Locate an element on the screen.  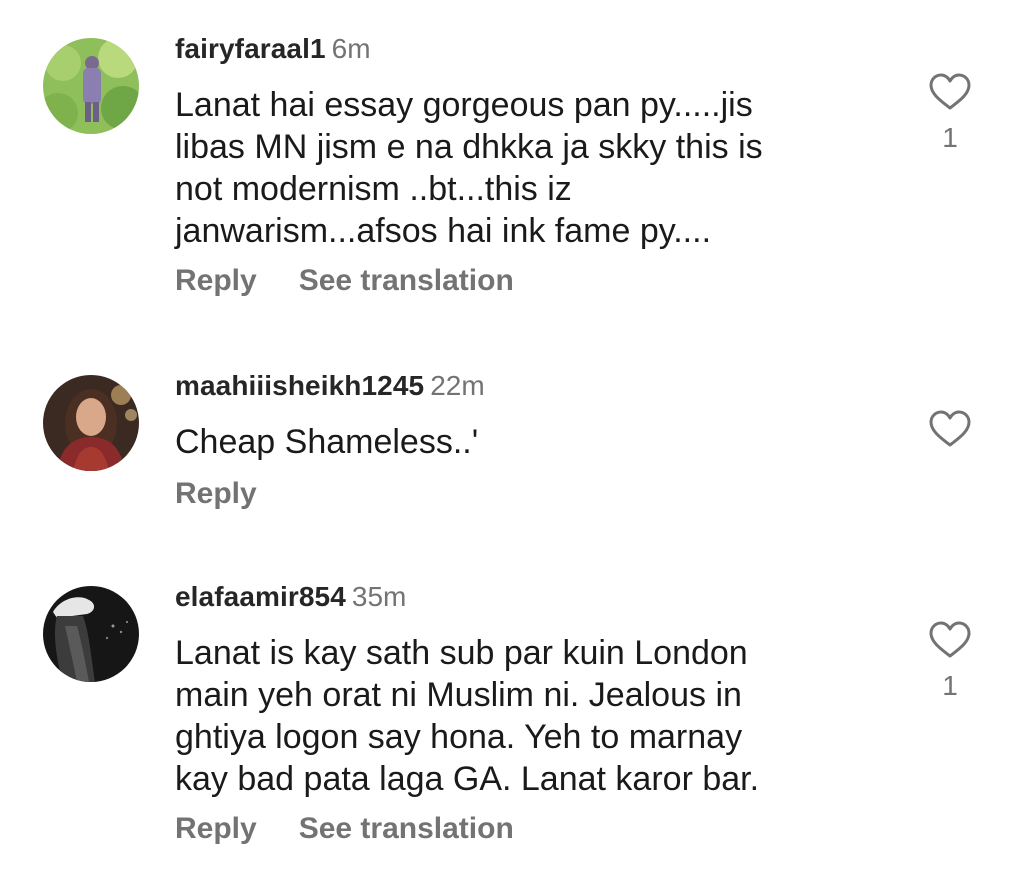
avatar-image is located at coordinates (91, 634).